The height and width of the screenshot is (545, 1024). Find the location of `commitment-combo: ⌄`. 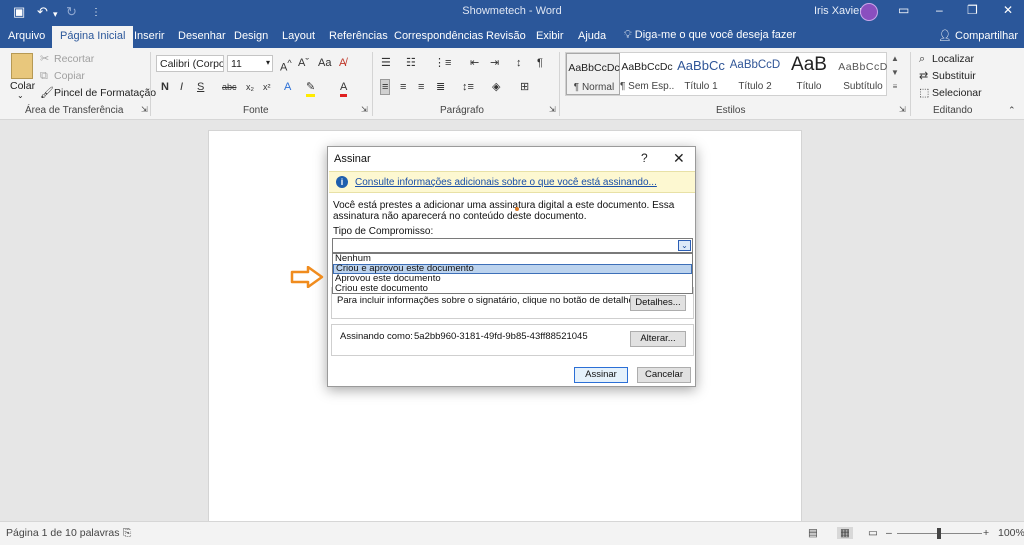

commitment-combo: ⌄ is located at coordinates (512, 245).